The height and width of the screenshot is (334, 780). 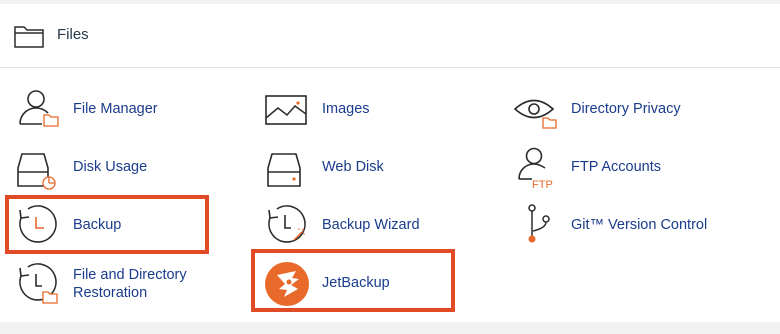 What do you see at coordinates (115, 109) in the screenshot?
I see `file-manager-label: File Manager` at bounding box center [115, 109].